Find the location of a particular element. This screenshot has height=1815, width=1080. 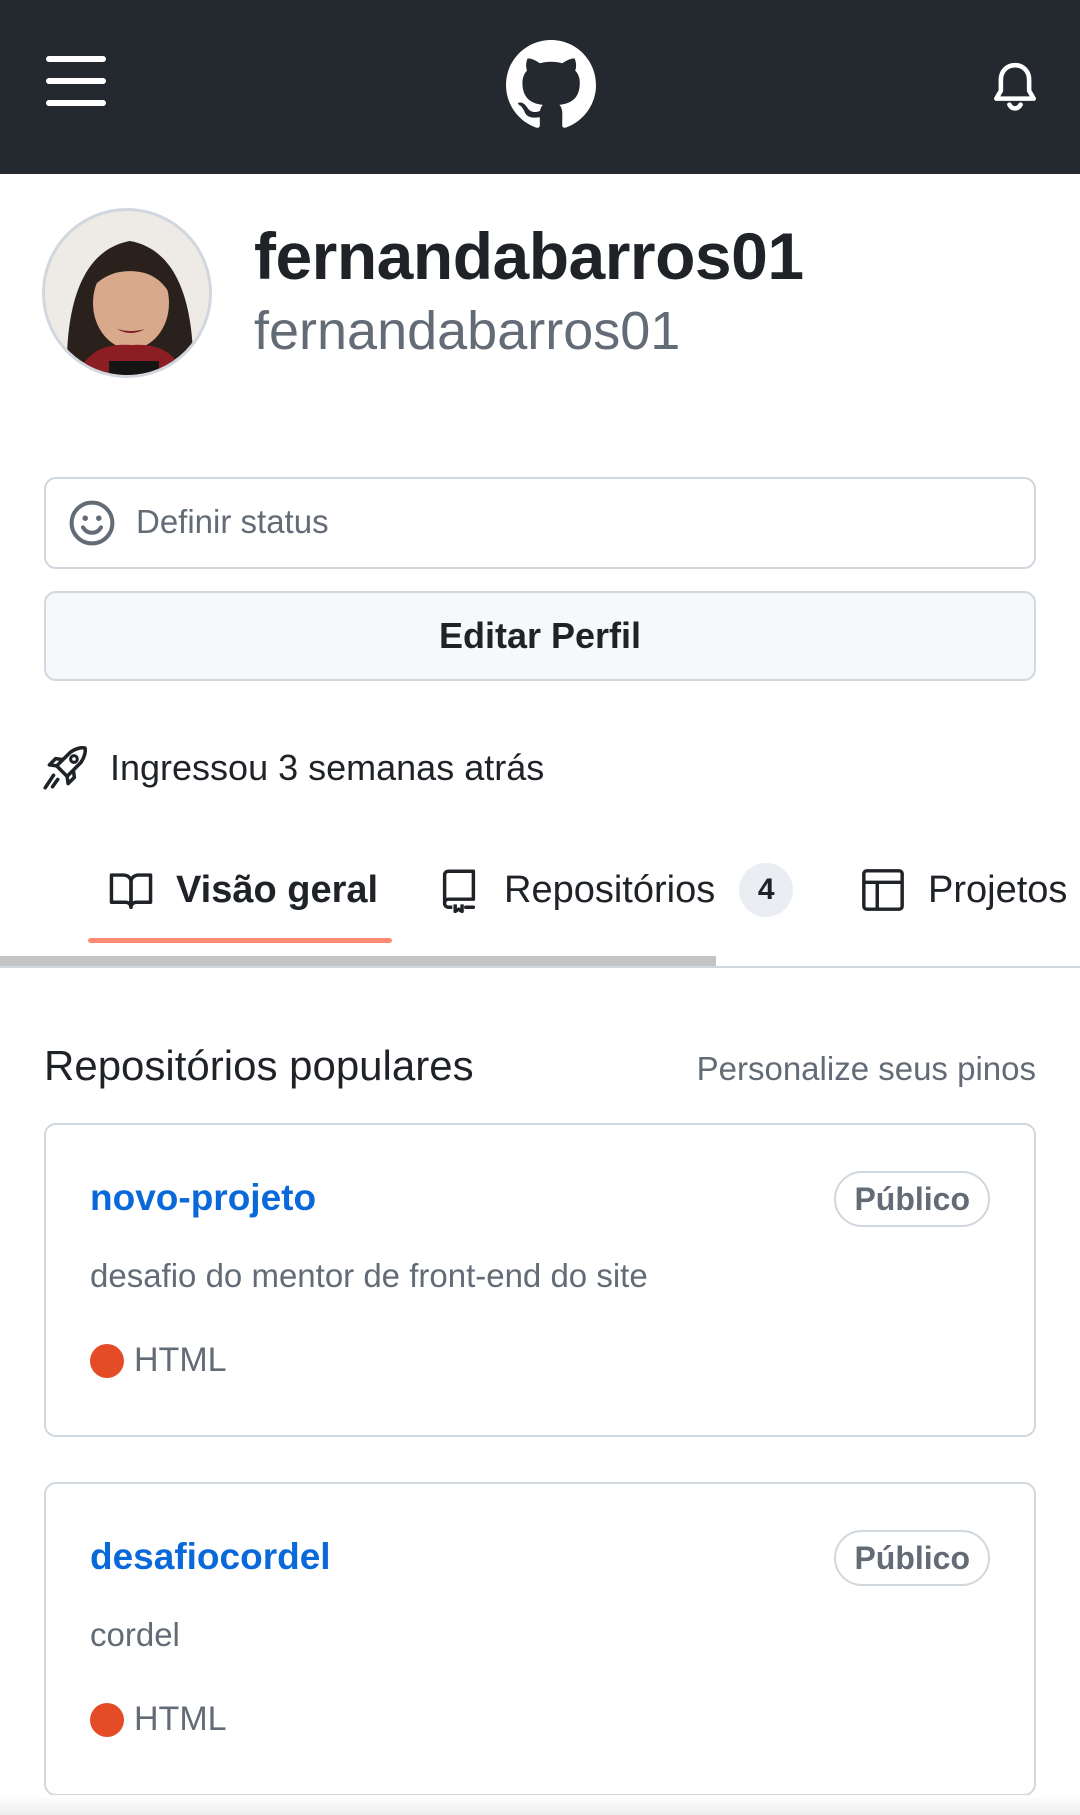

joined-text: Ingressou 3 semanas atrás is located at coordinates (327, 767).